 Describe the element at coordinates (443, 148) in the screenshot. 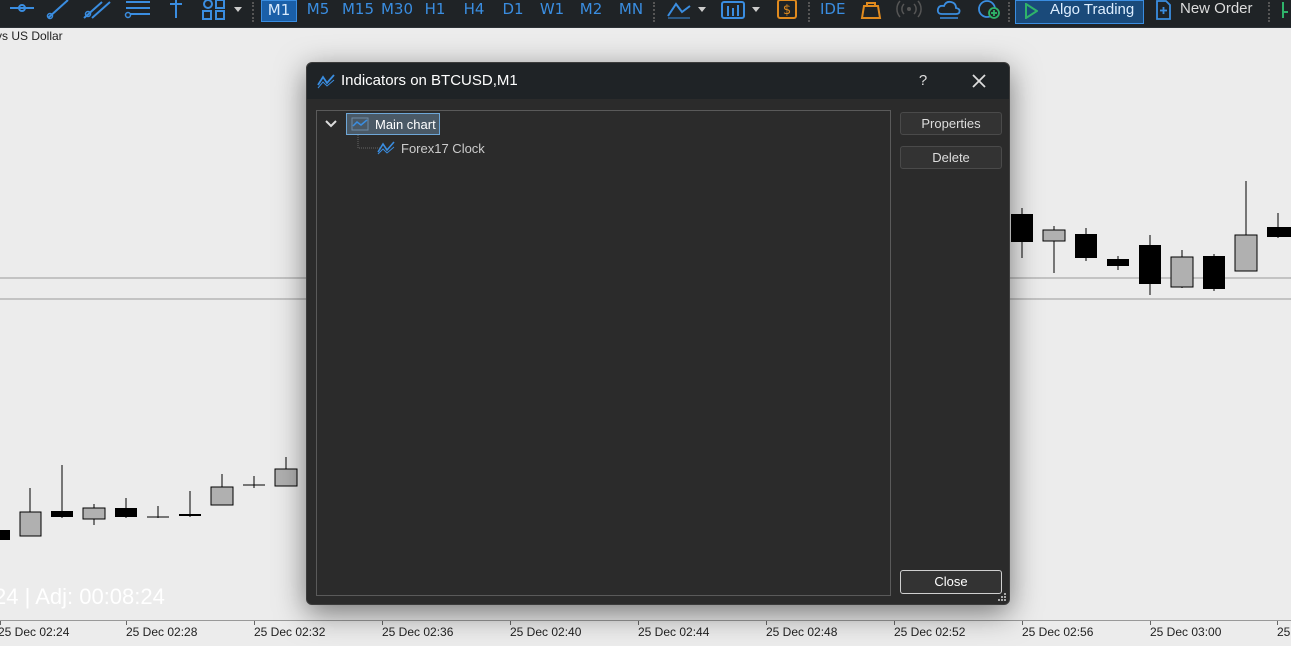

I see `tree-item-forex17-clock: Forex17 Clock` at that location.